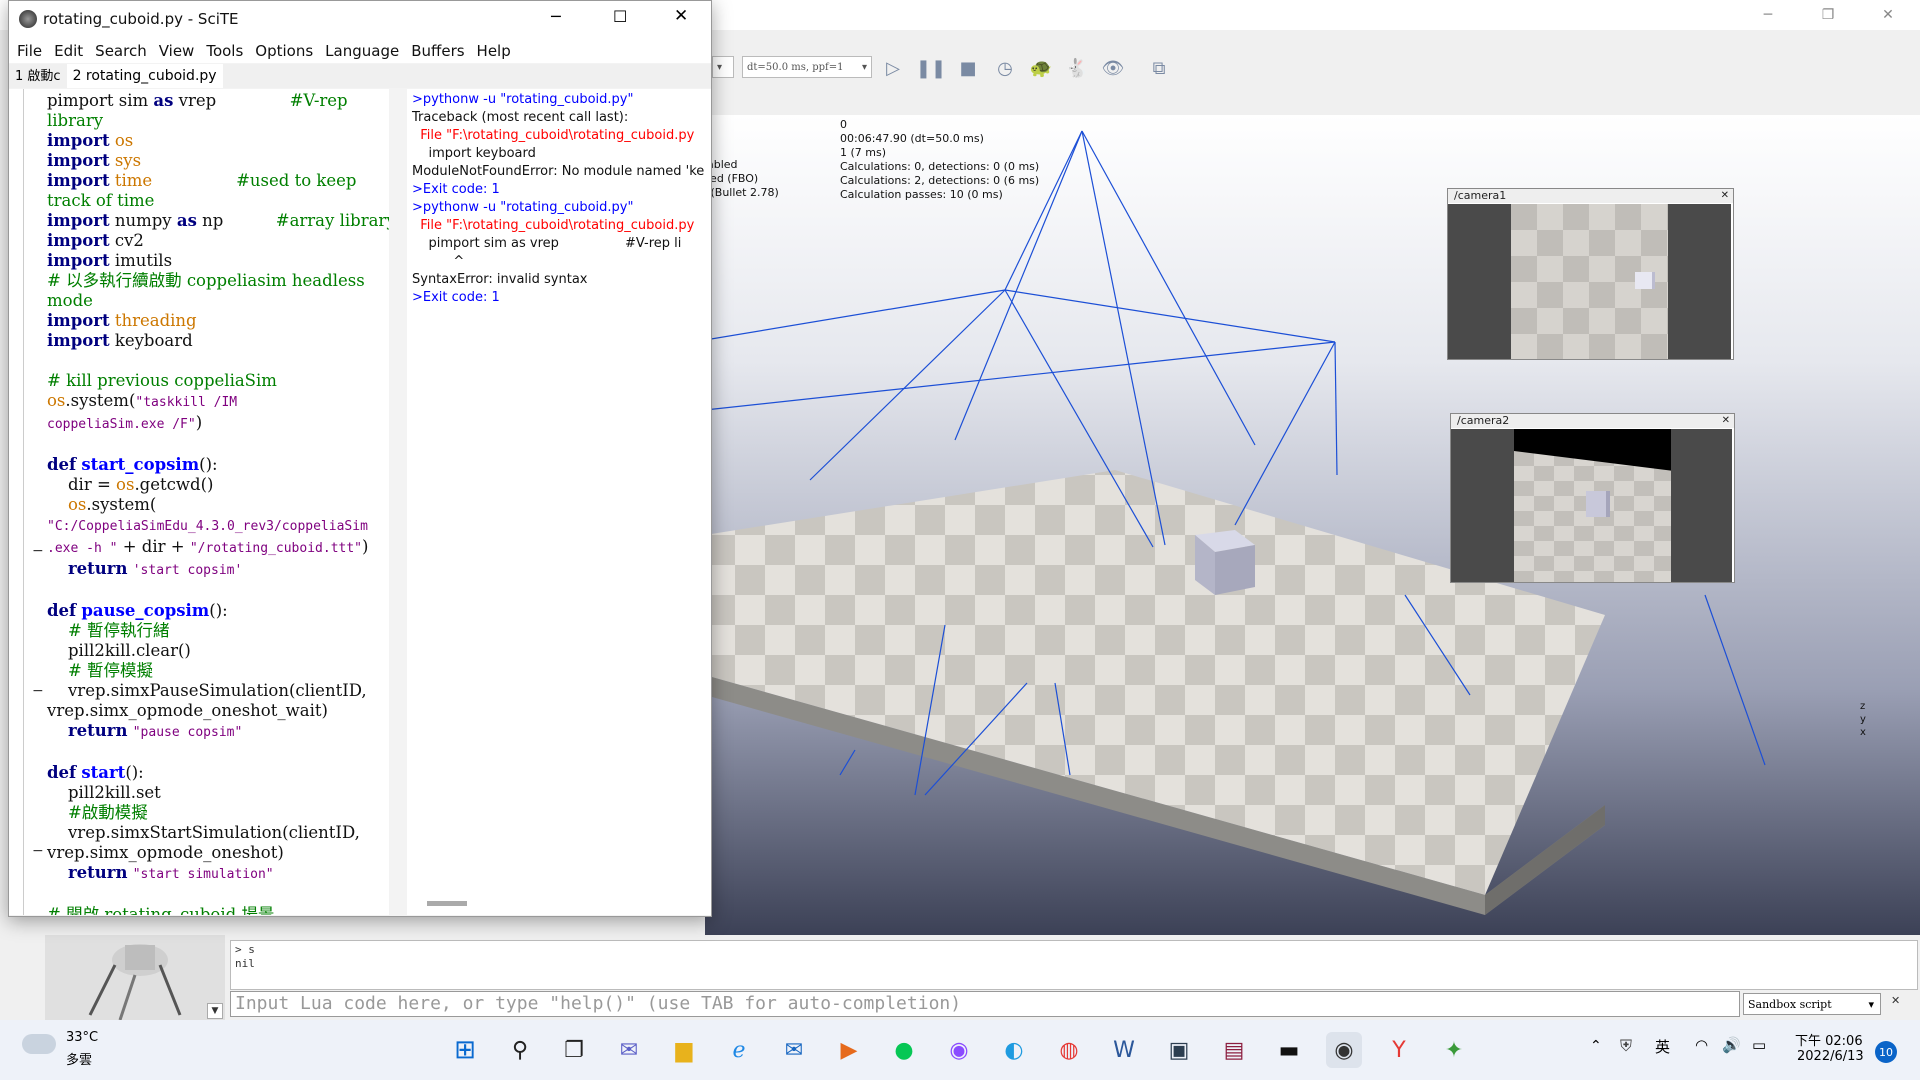  Describe the element at coordinates (1289, 1050) in the screenshot. I see `terminal-icon: ▬` at that location.